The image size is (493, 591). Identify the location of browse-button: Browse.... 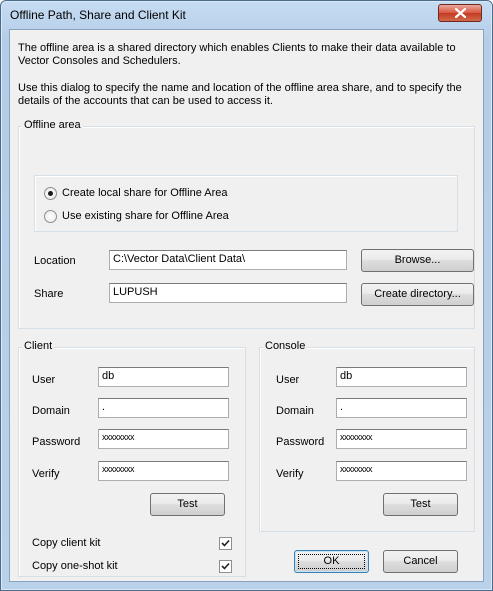
(417, 260).